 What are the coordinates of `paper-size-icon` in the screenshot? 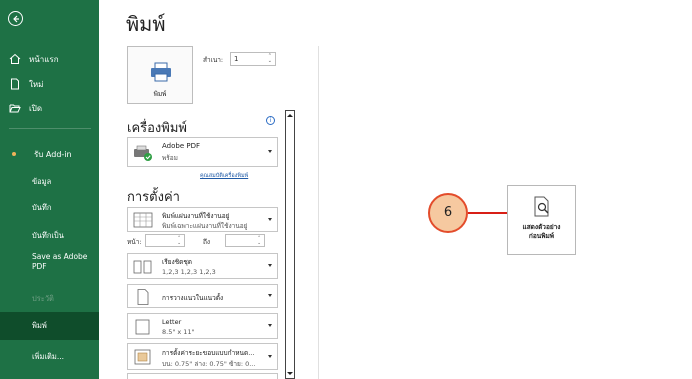 It's located at (143, 327).